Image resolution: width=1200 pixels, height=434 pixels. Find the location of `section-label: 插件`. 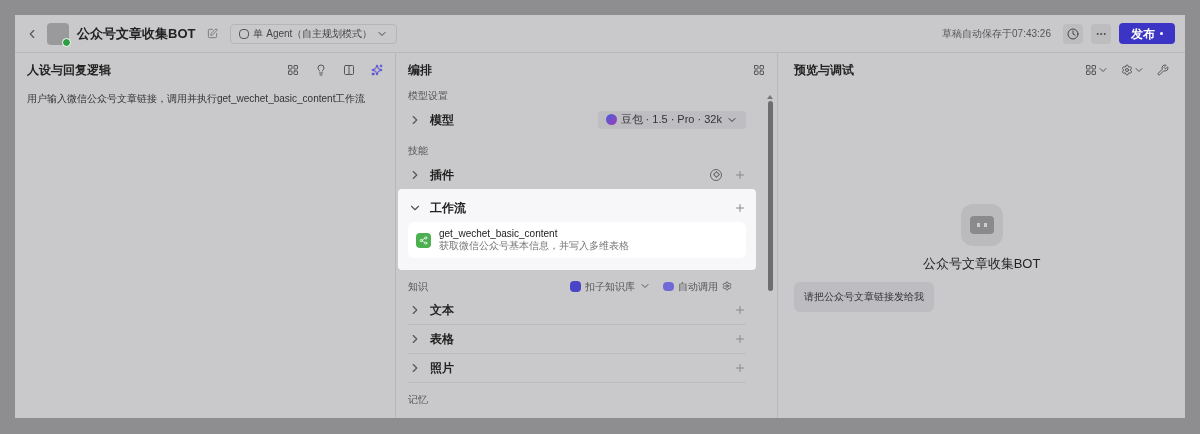

section-label: 插件 is located at coordinates (442, 174).